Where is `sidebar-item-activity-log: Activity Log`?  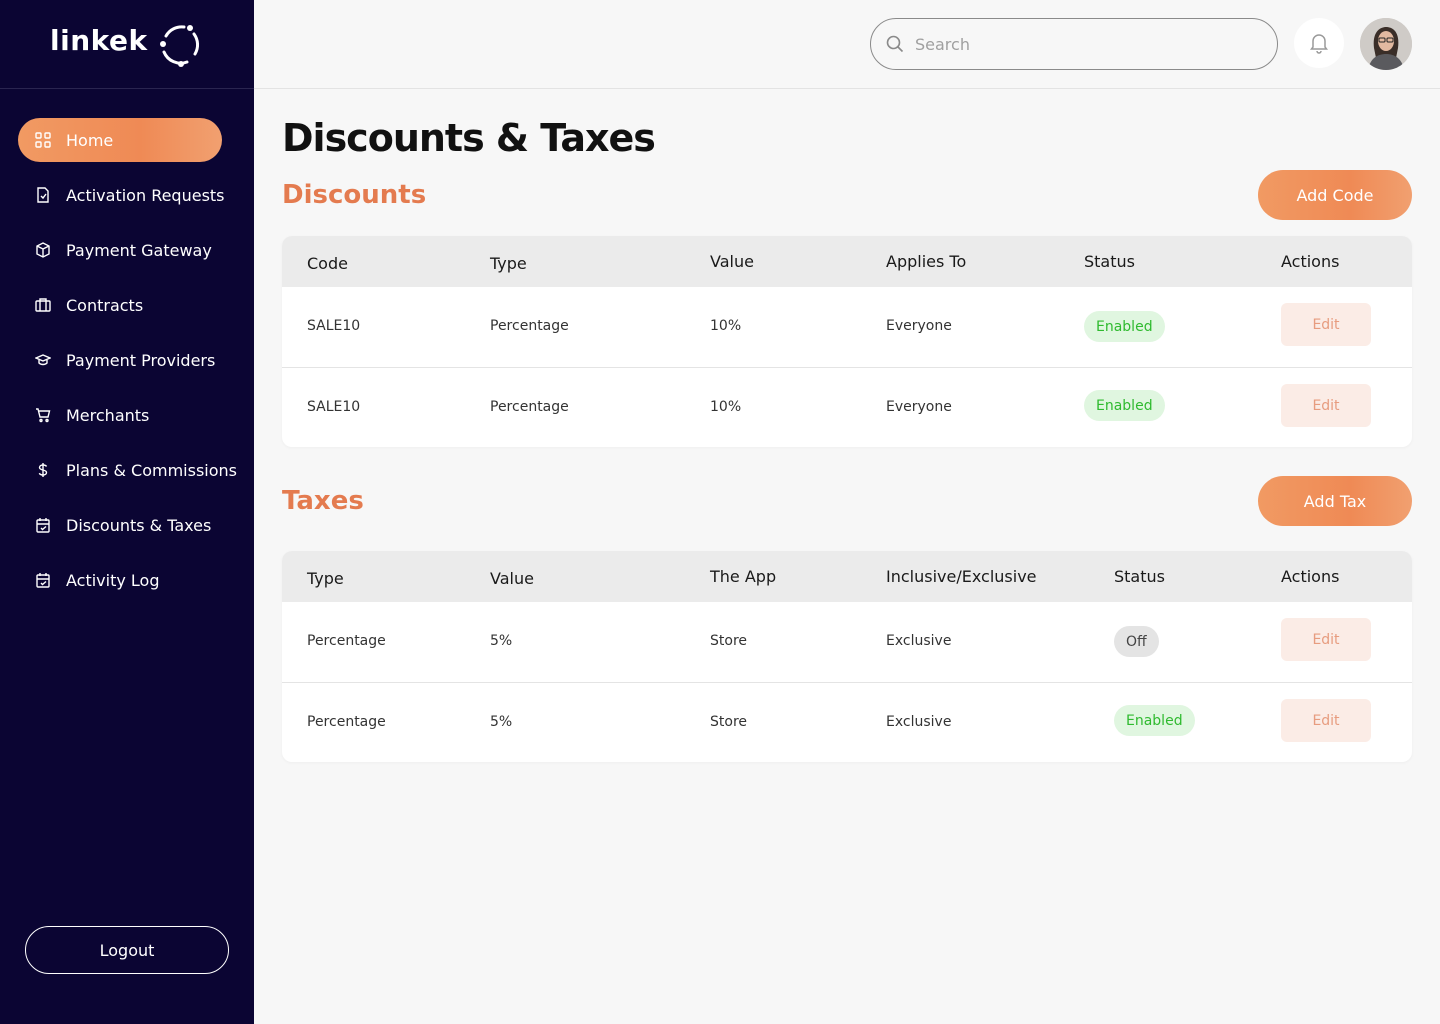 sidebar-item-activity-log: Activity Log is located at coordinates (130, 580).